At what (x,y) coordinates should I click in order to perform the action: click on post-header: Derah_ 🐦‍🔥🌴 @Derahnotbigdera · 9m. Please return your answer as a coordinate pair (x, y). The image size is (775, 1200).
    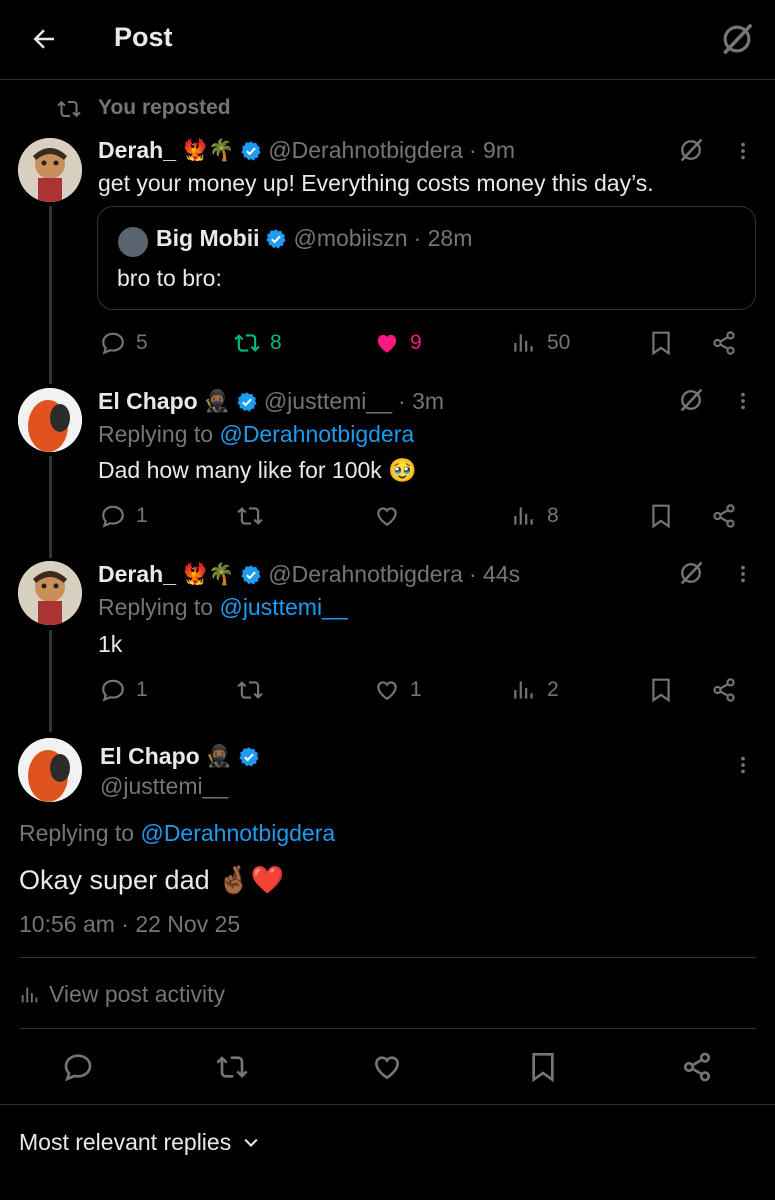
    Looking at the image, I should click on (306, 150).